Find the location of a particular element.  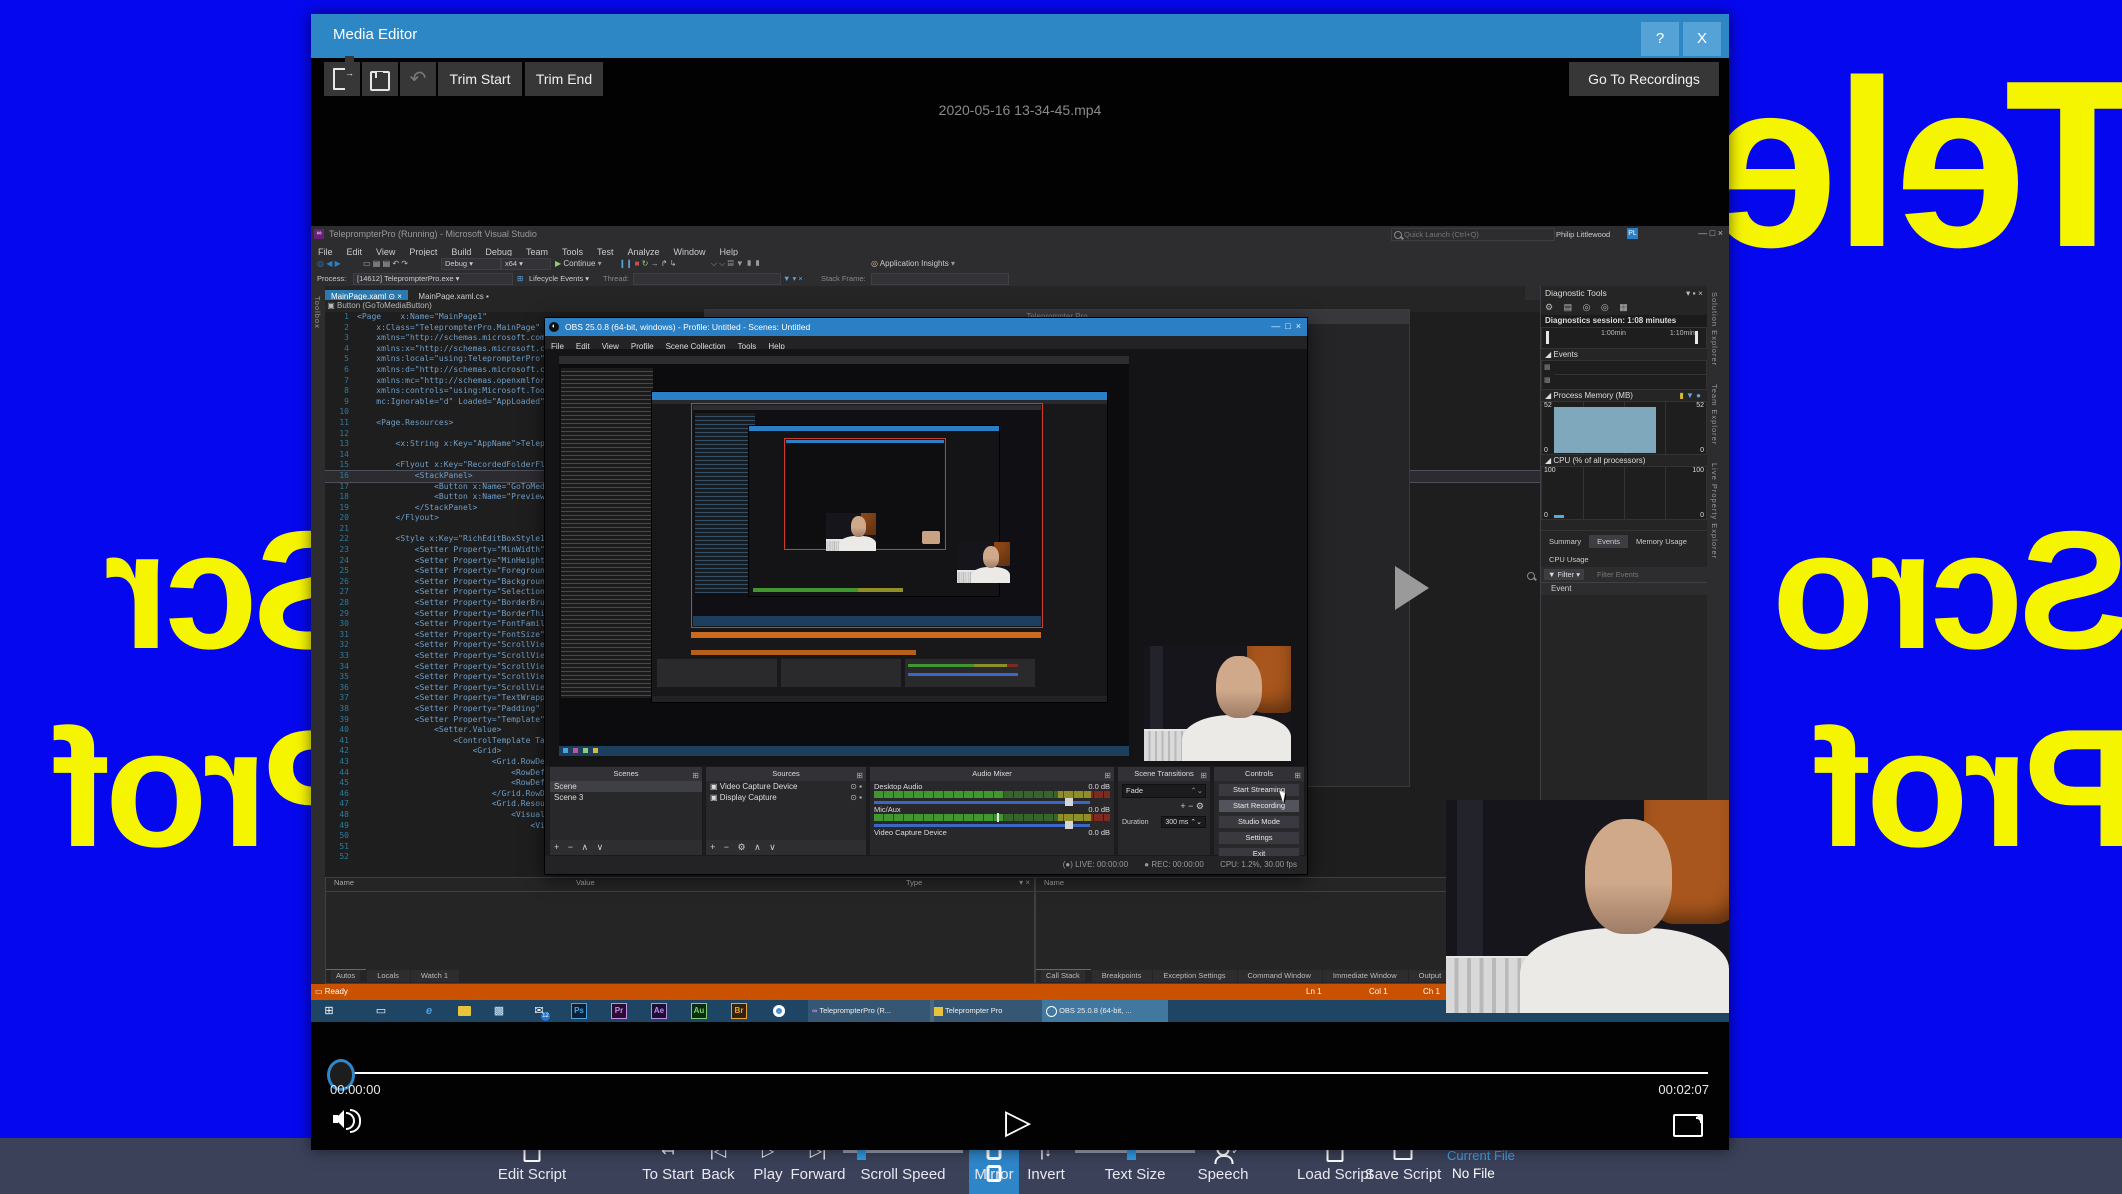

right-vertical-tab: Solution Explorer is located at coordinates (1714, 329).